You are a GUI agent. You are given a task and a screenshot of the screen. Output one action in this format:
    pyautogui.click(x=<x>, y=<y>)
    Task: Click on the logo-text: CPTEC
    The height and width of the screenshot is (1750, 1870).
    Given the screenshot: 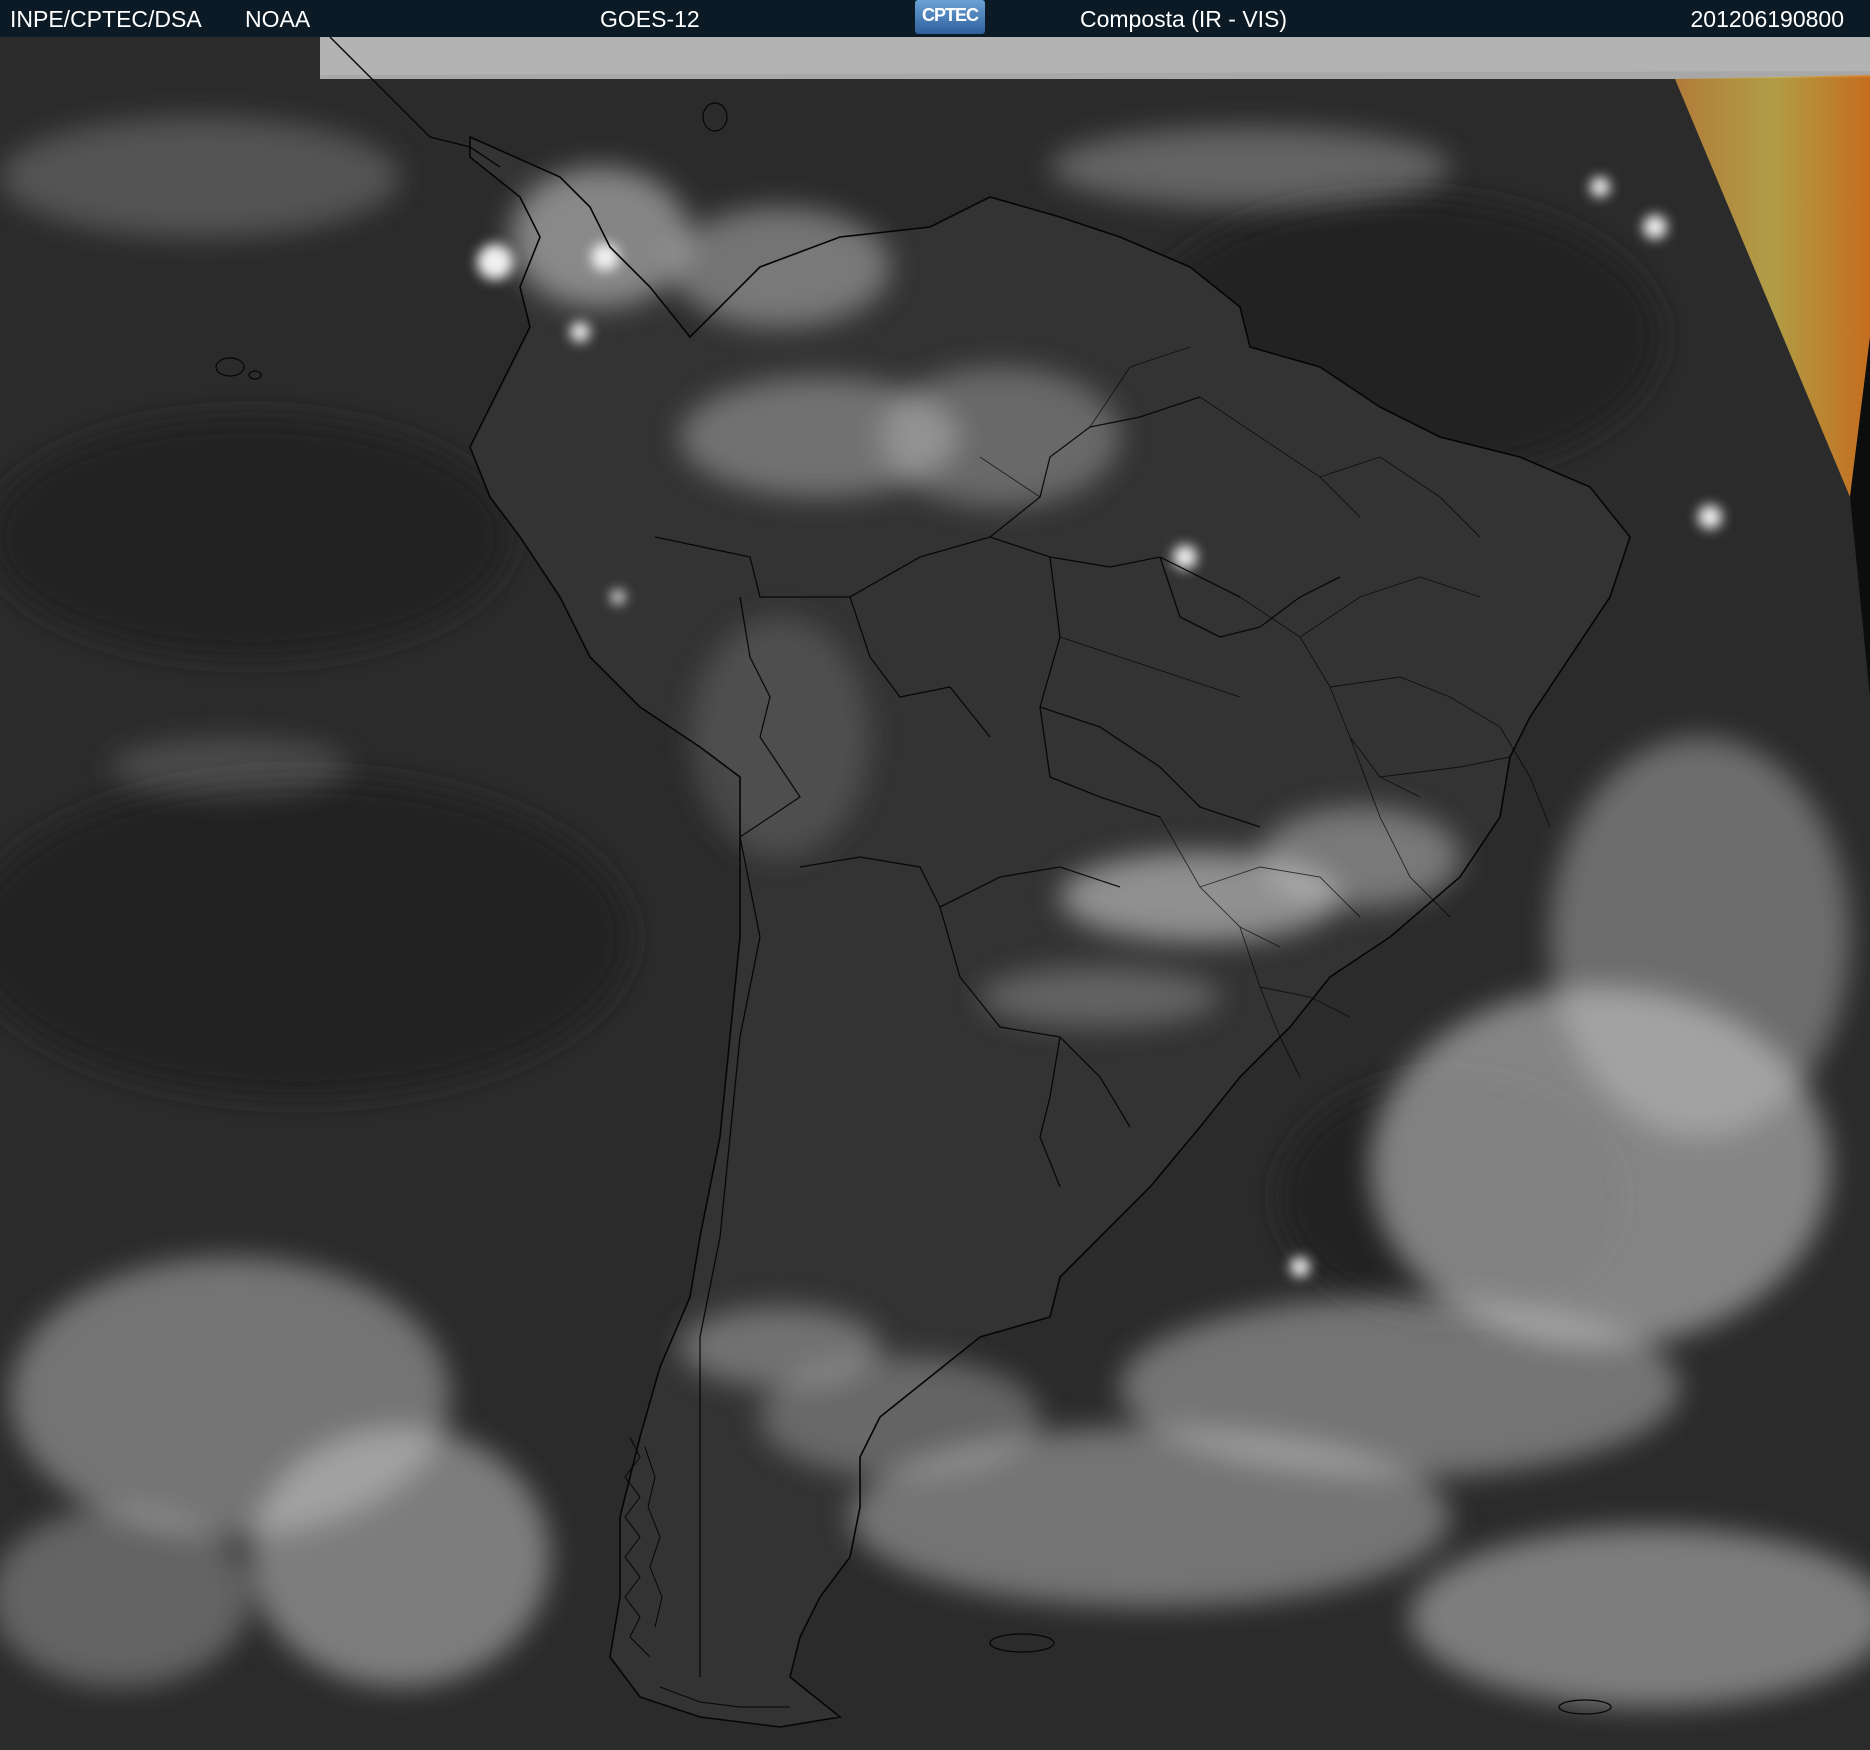 What is the action you would take?
    pyautogui.click(x=950, y=15)
    